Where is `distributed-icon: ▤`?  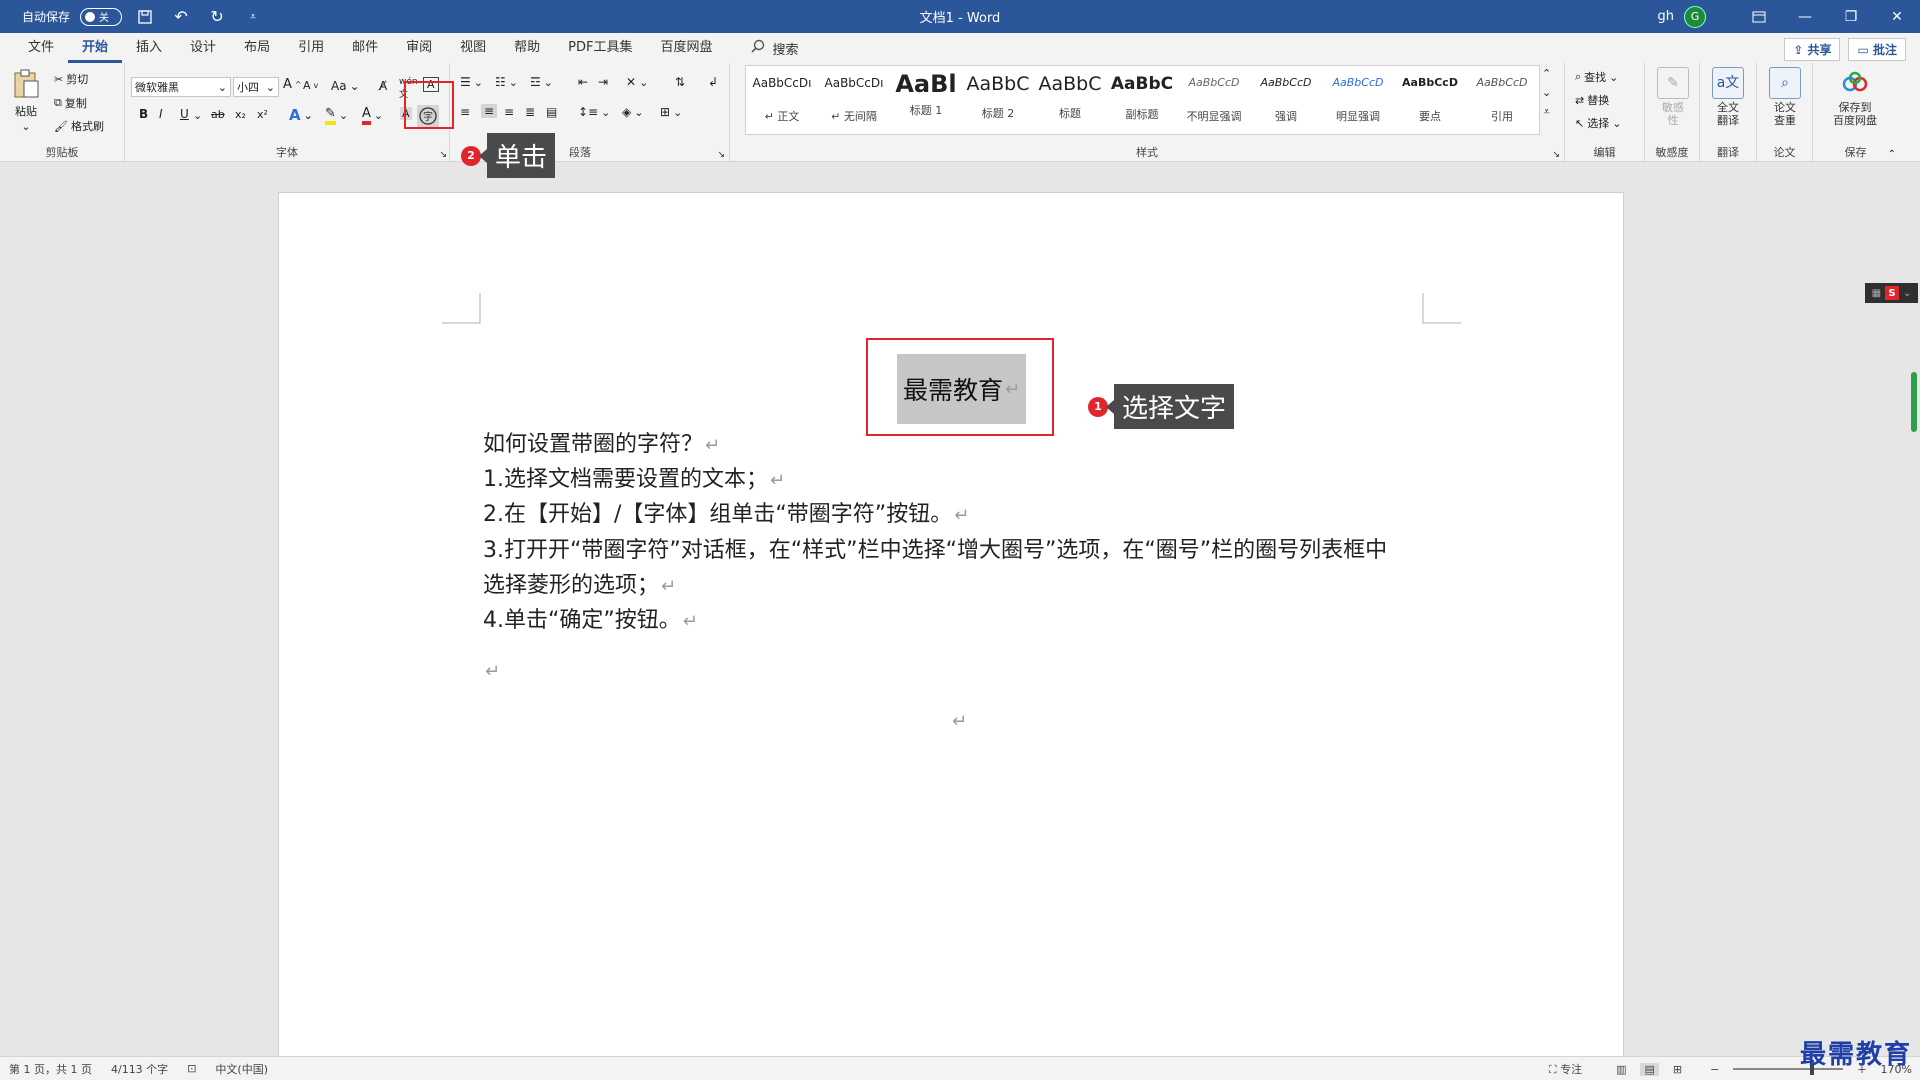 distributed-icon: ▤ is located at coordinates (551, 112).